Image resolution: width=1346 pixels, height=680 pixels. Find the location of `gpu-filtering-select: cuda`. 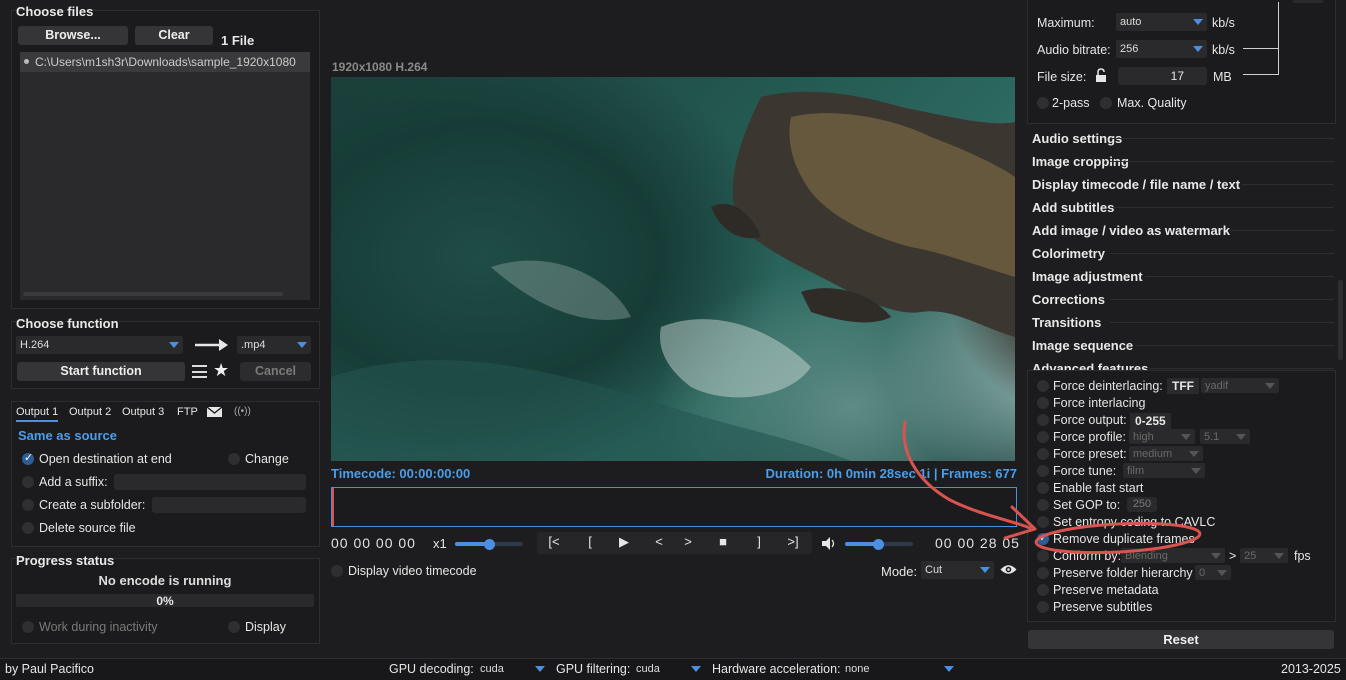

gpu-filtering-select: cuda is located at coordinates (668, 668).